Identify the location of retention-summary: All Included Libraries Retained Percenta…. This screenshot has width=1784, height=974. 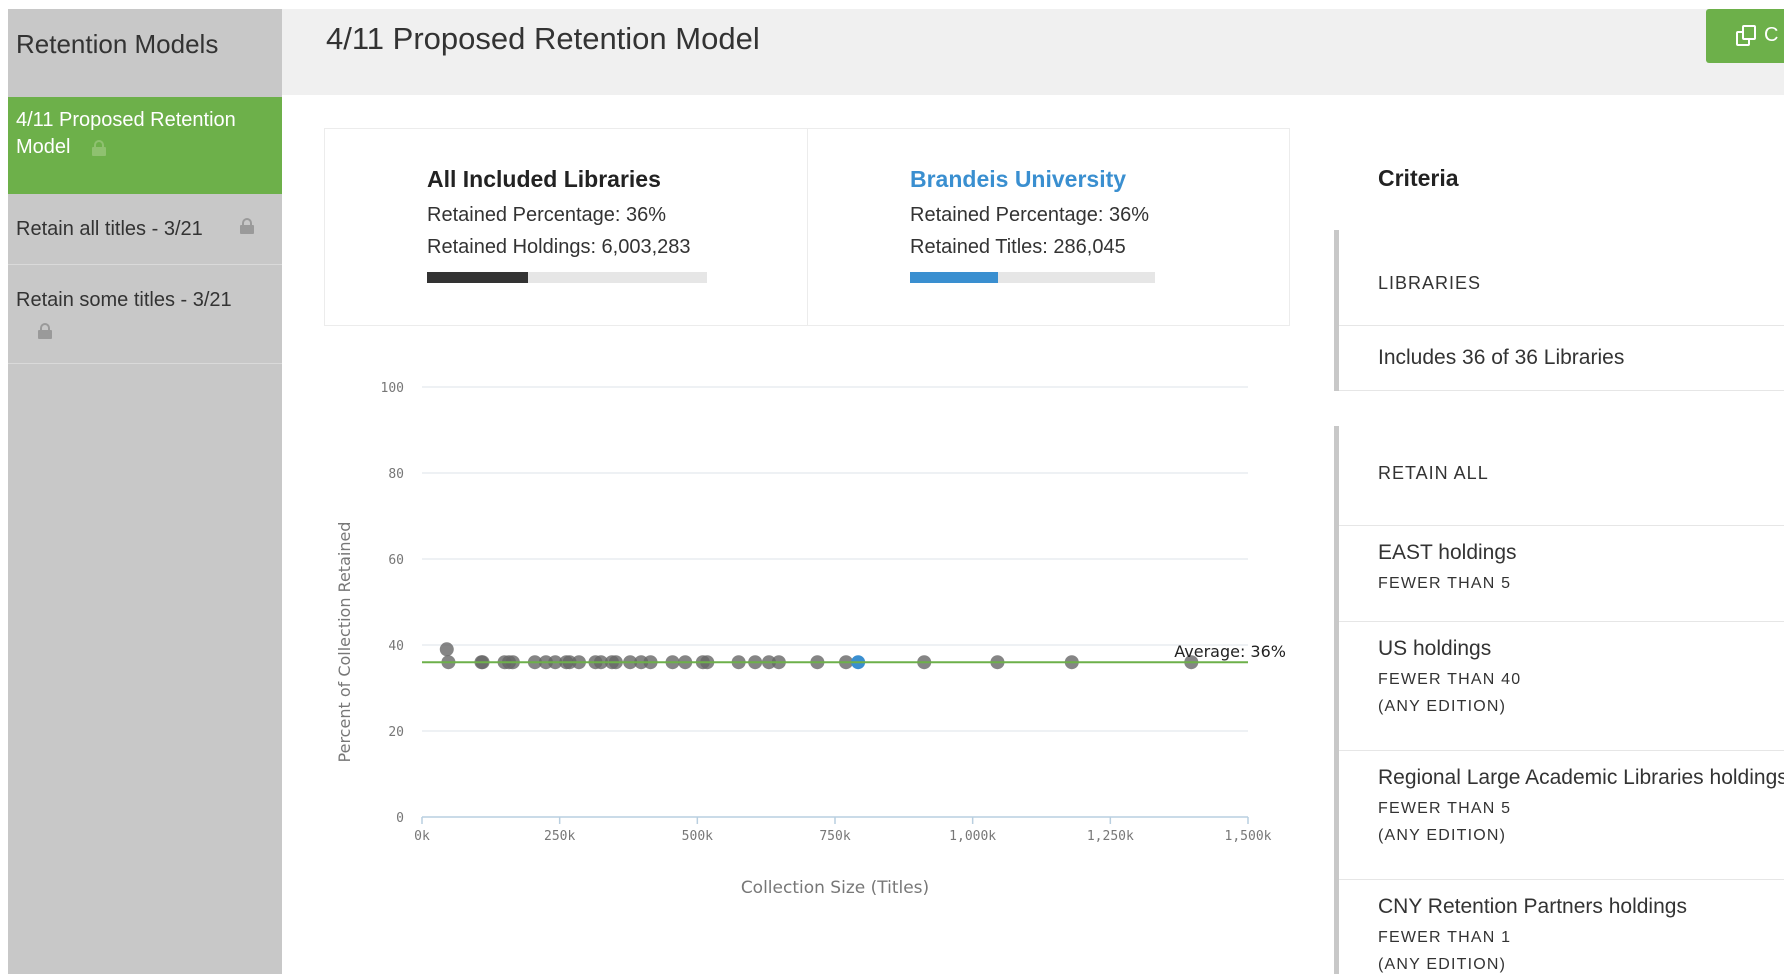
(807, 227).